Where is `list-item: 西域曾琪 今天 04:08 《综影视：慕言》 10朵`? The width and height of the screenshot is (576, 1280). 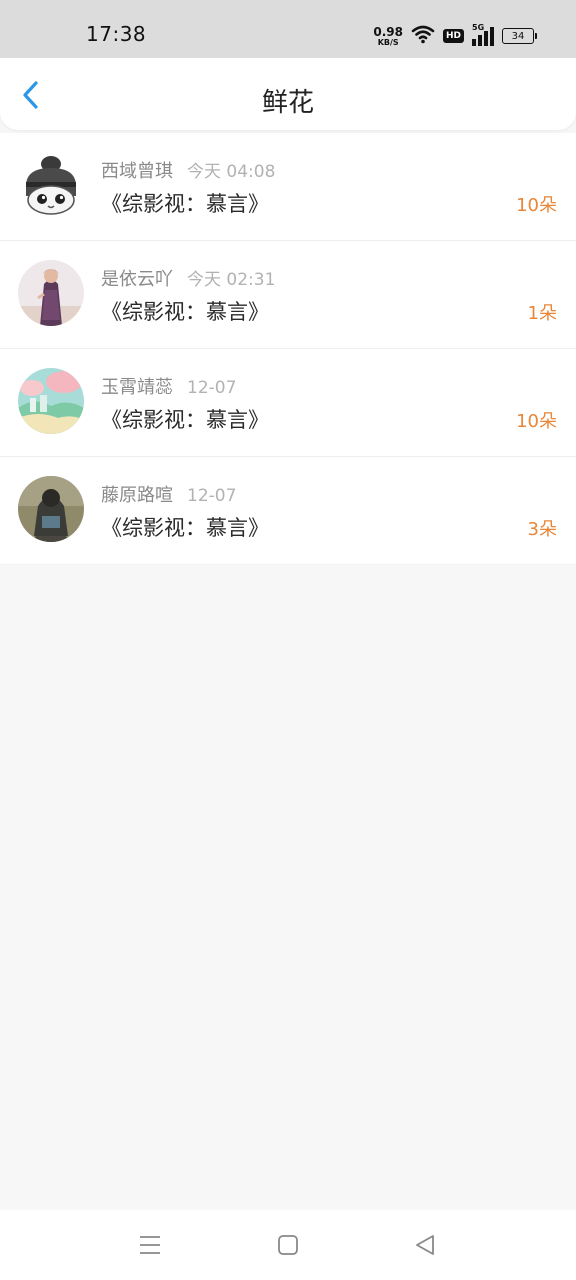 list-item: 西域曾琪 今天 04:08 《综影视：慕言》 10朵 is located at coordinates (288, 187).